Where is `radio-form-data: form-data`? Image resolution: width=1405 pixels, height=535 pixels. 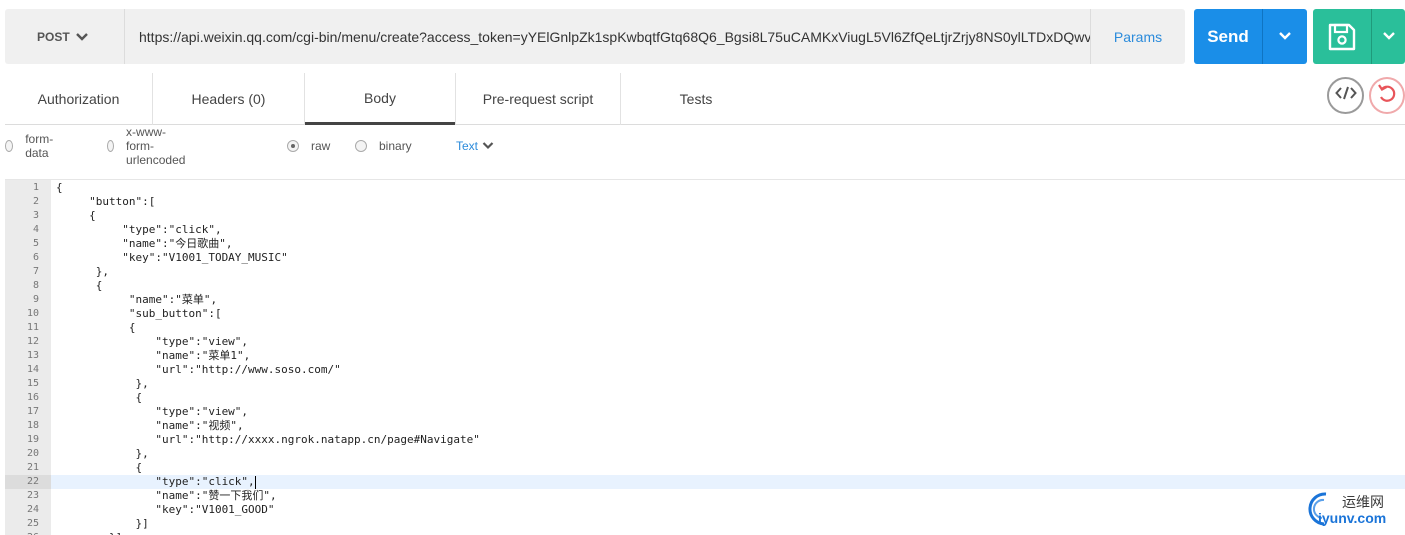 radio-form-data: form-data is located at coordinates (31, 146).